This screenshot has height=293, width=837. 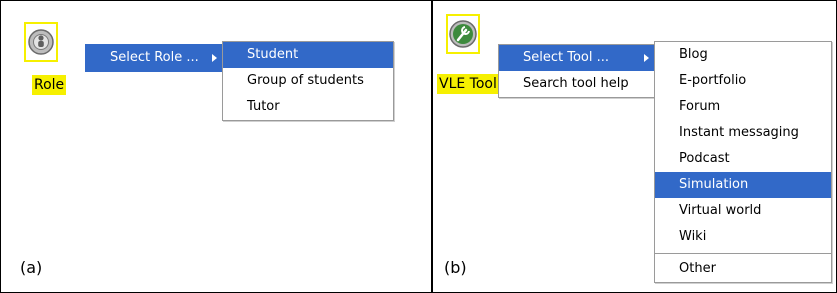 What do you see at coordinates (577, 84) in the screenshot?
I see `search-tool-help-item: Search tool help` at bounding box center [577, 84].